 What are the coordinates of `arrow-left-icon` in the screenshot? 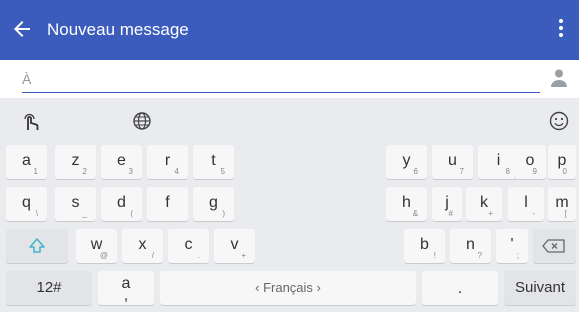 It's located at (22, 29).